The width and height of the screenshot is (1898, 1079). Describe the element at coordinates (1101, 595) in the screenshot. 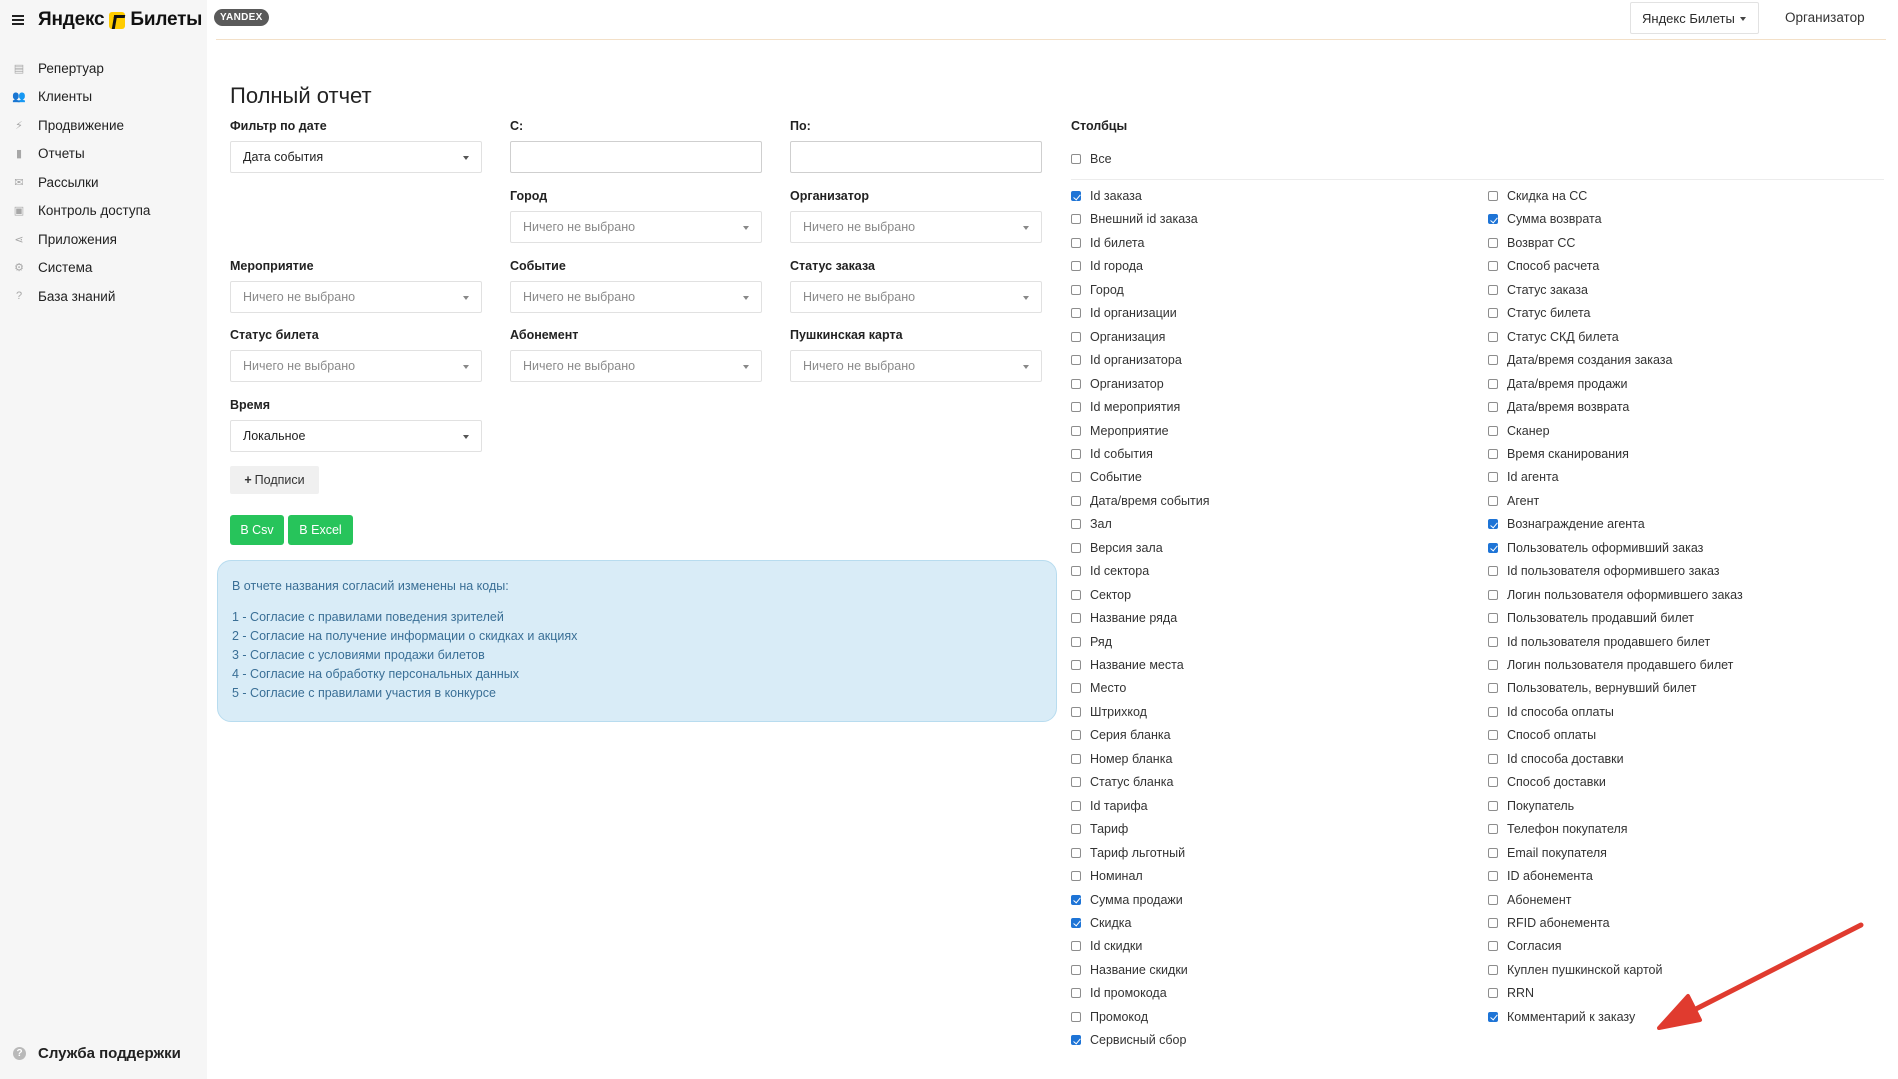

I see `column-option: Сектор` at that location.